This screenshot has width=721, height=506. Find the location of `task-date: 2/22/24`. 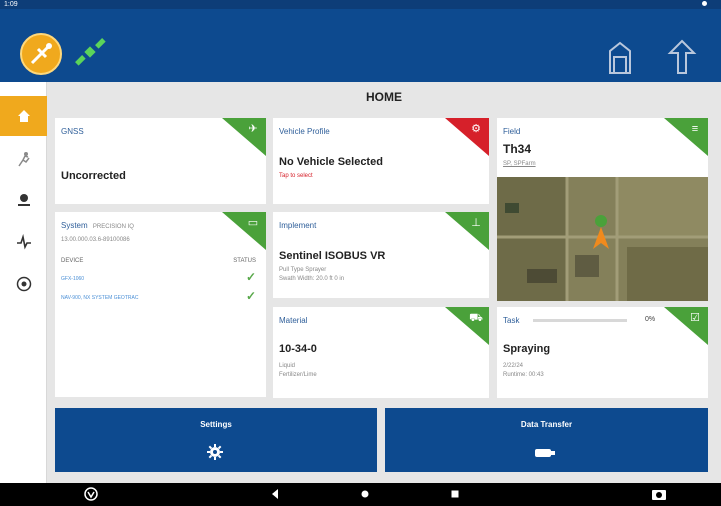

task-date: 2/22/24 is located at coordinates (513, 366).